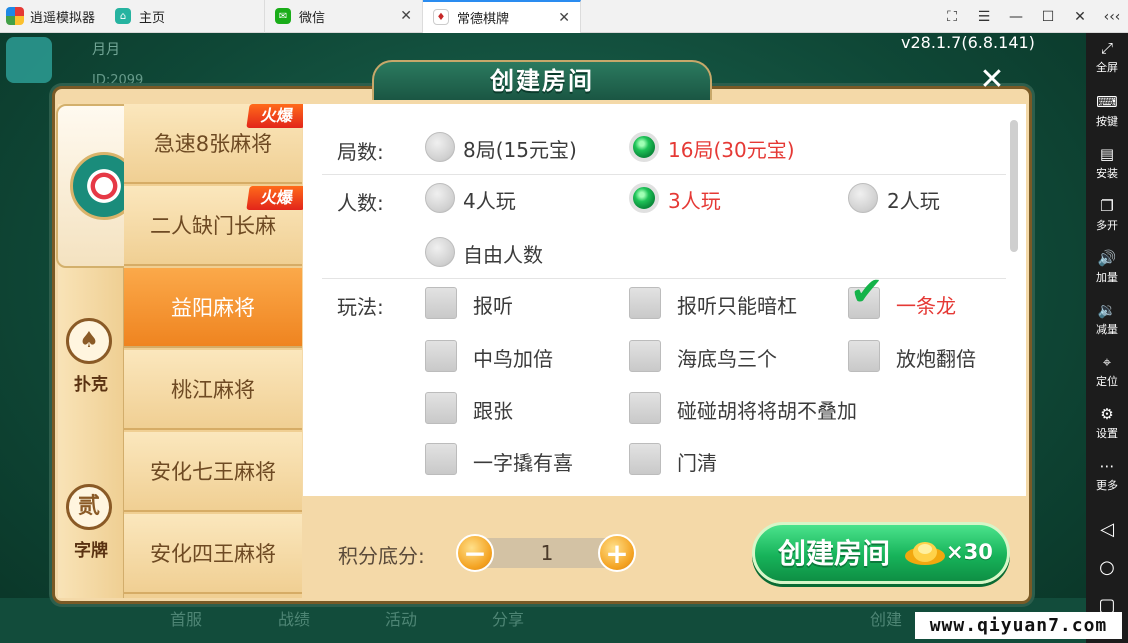 The image size is (1128, 643). I want to click on volume-down-icon: 🔉, so click(1107, 310).